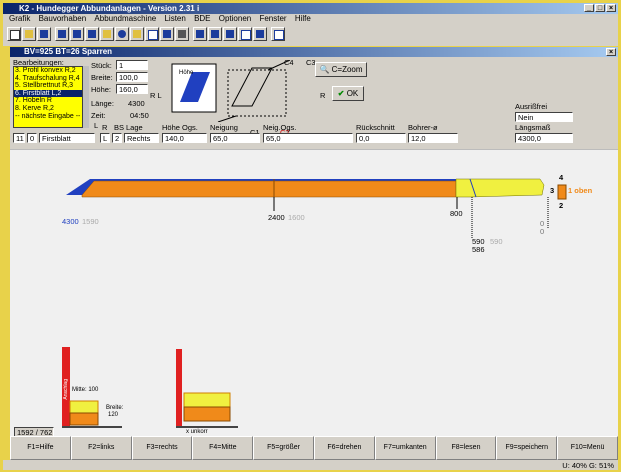 The image size is (621, 472). What do you see at coordinates (587, 448) in the screenshot?
I see `f10-menu-button: F10=Menü` at bounding box center [587, 448].